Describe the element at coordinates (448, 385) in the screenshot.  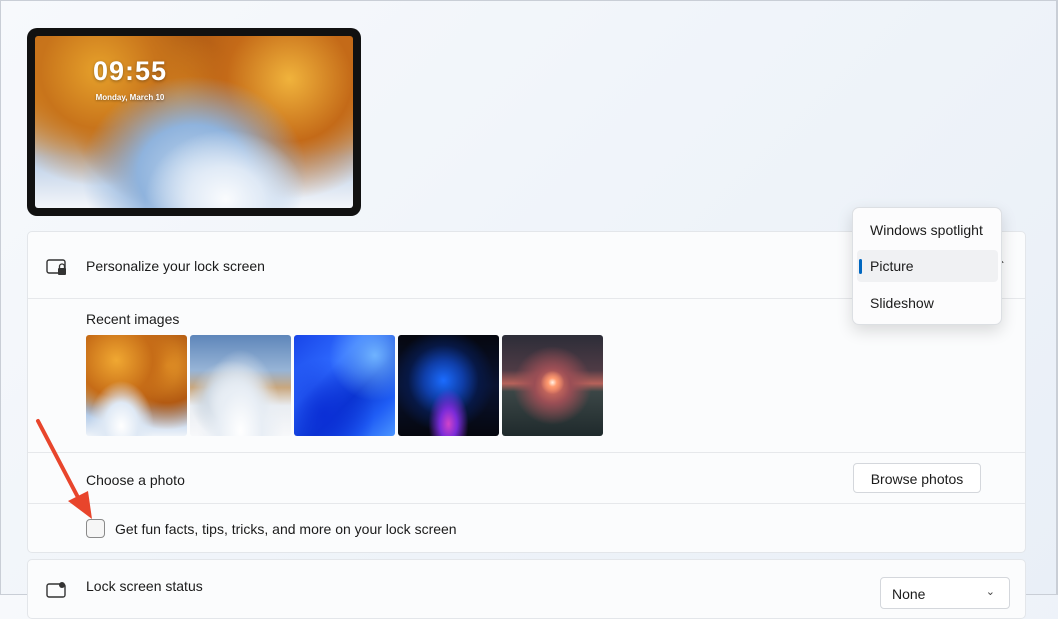
I see `recent-image-bloom-dark` at that location.